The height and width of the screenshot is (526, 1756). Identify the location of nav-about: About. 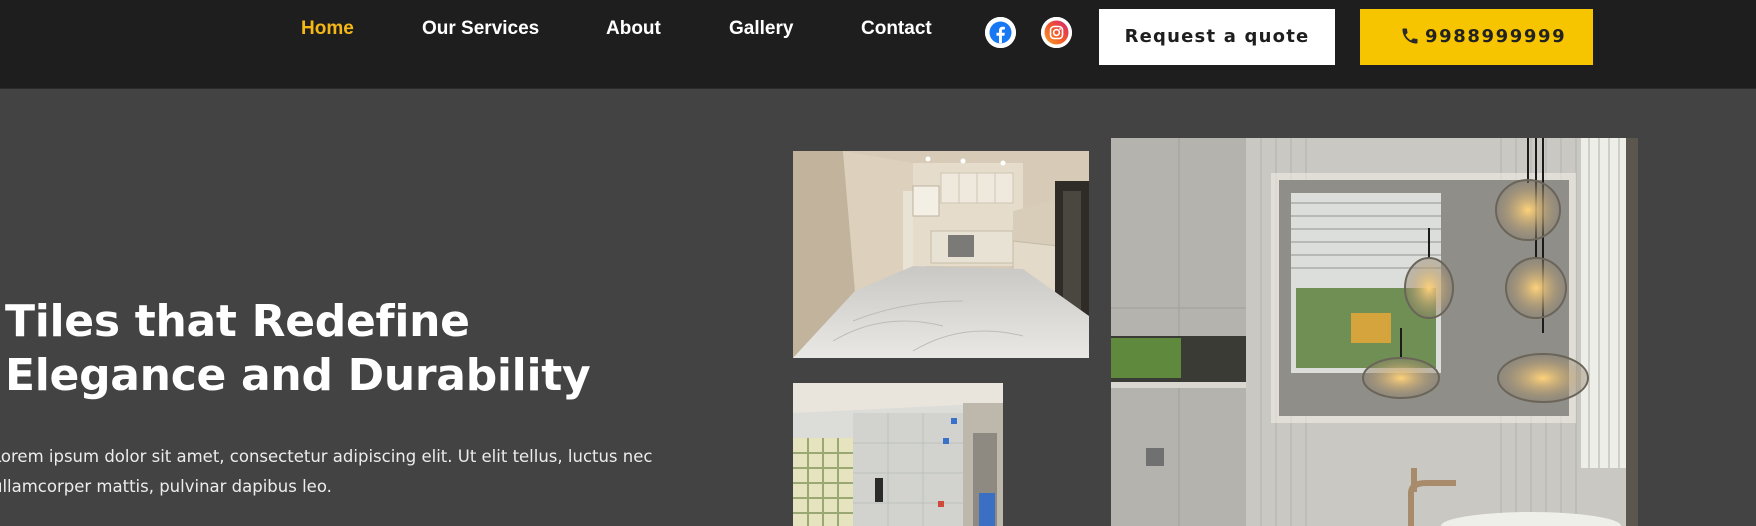
(633, 29).